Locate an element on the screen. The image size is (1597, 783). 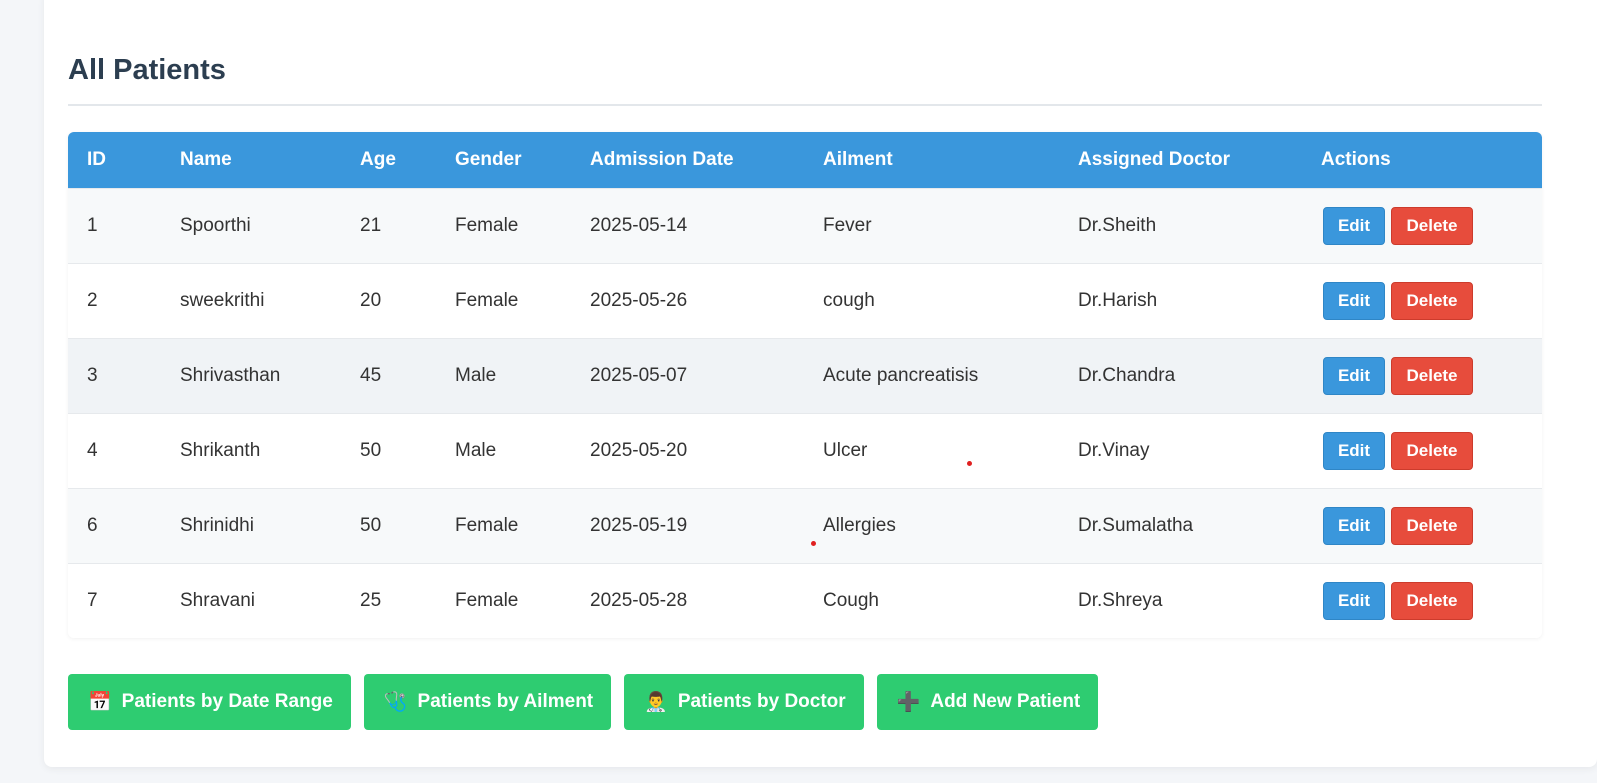
header-gender: Gender is located at coordinates (488, 159).